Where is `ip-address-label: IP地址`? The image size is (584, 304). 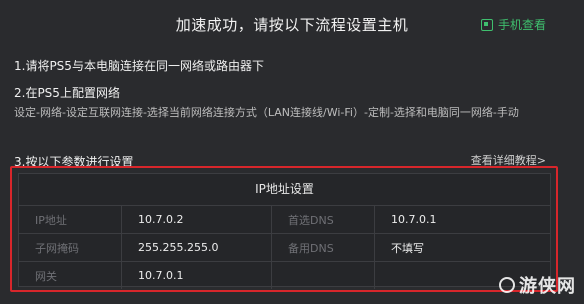
ip-address-label: IP地址 is located at coordinates (70, 220).